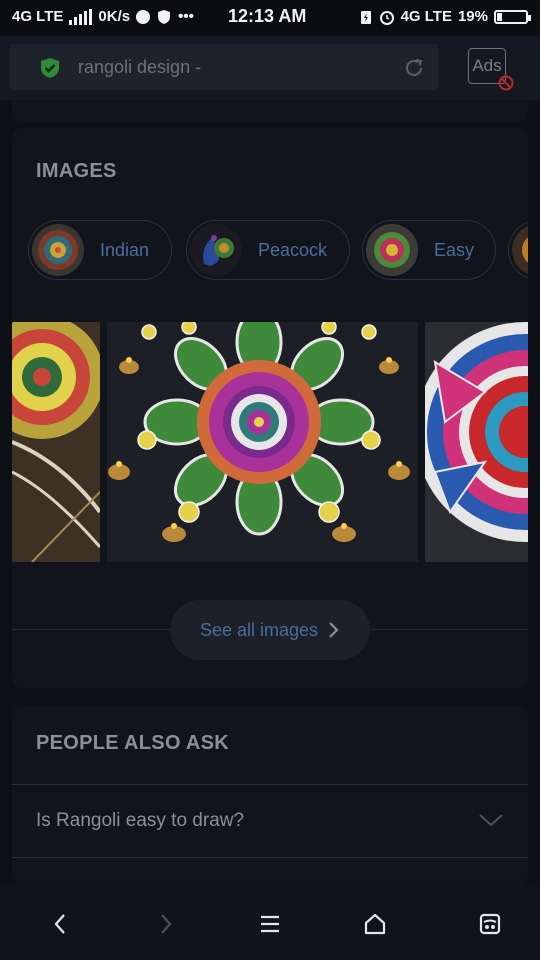 The image size is (540, 960). Describe the element at coordinates (224, 67) in the screenshot. I see `address-bar: rangoli design -` at that location.